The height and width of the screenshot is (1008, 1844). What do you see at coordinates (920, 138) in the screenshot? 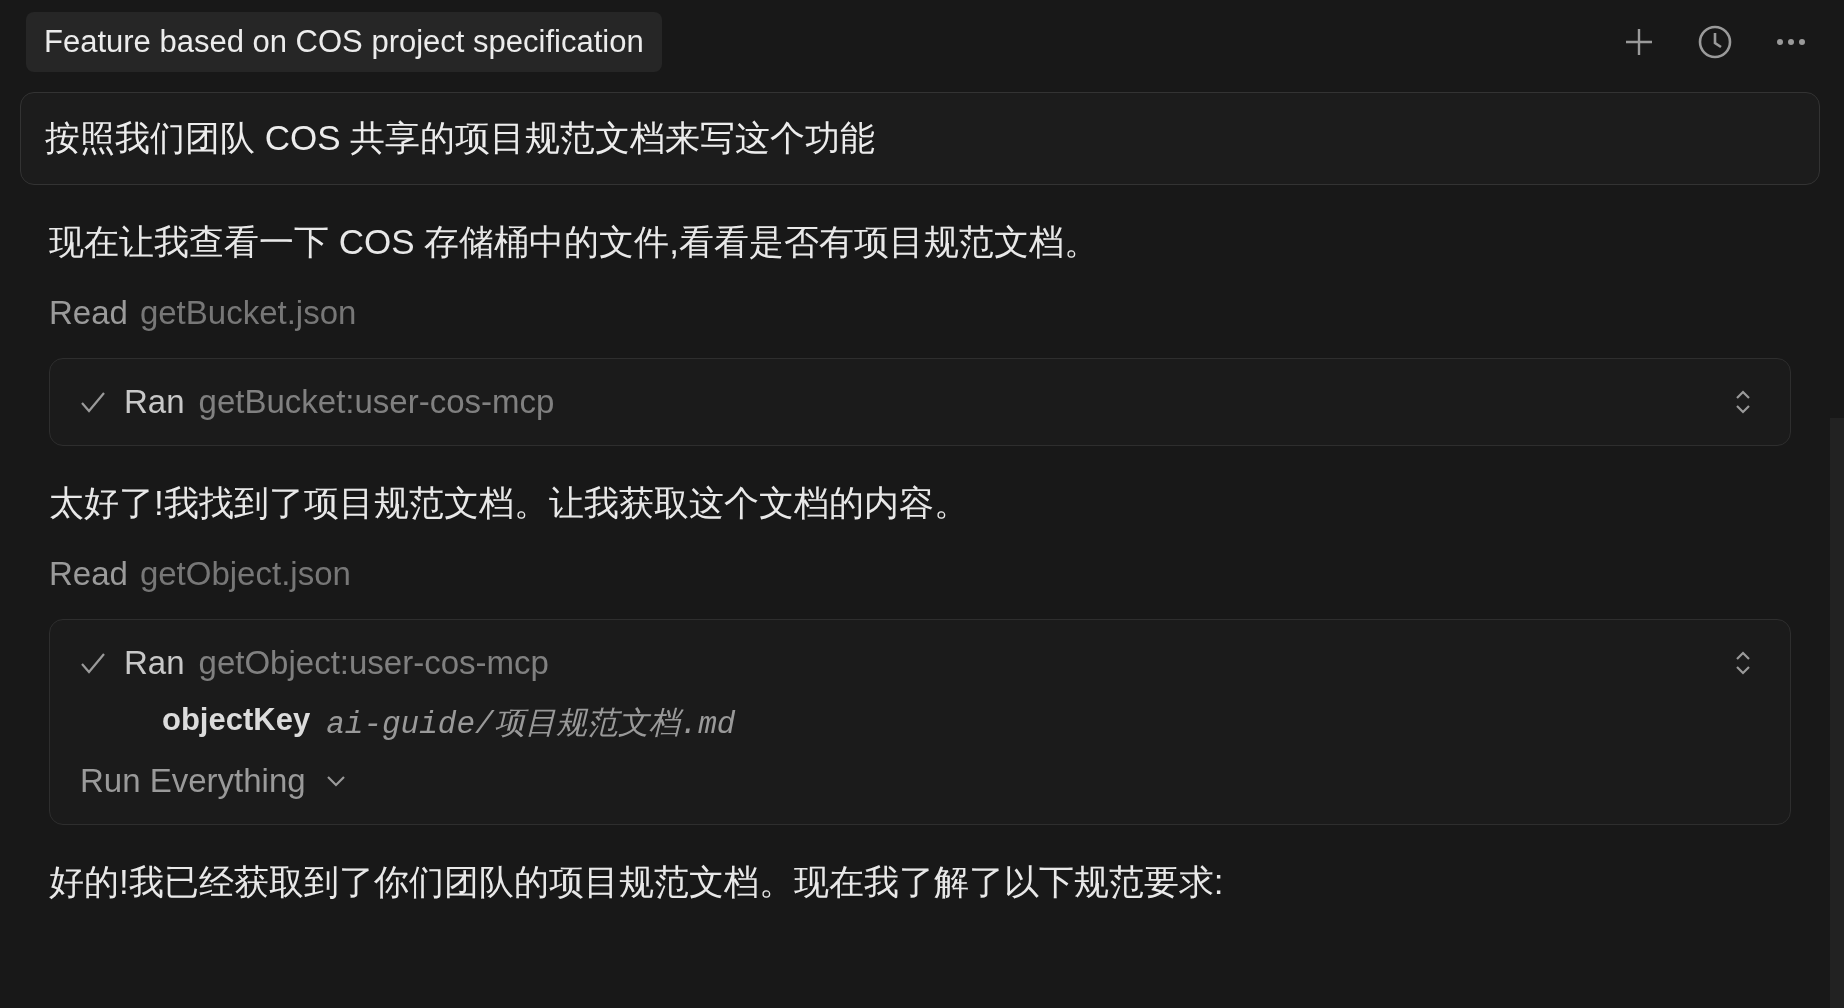
I see `user-message: 按照我们团队 COS 共享的项目规范文档来写这个功能` at bounding box center [920, 138].